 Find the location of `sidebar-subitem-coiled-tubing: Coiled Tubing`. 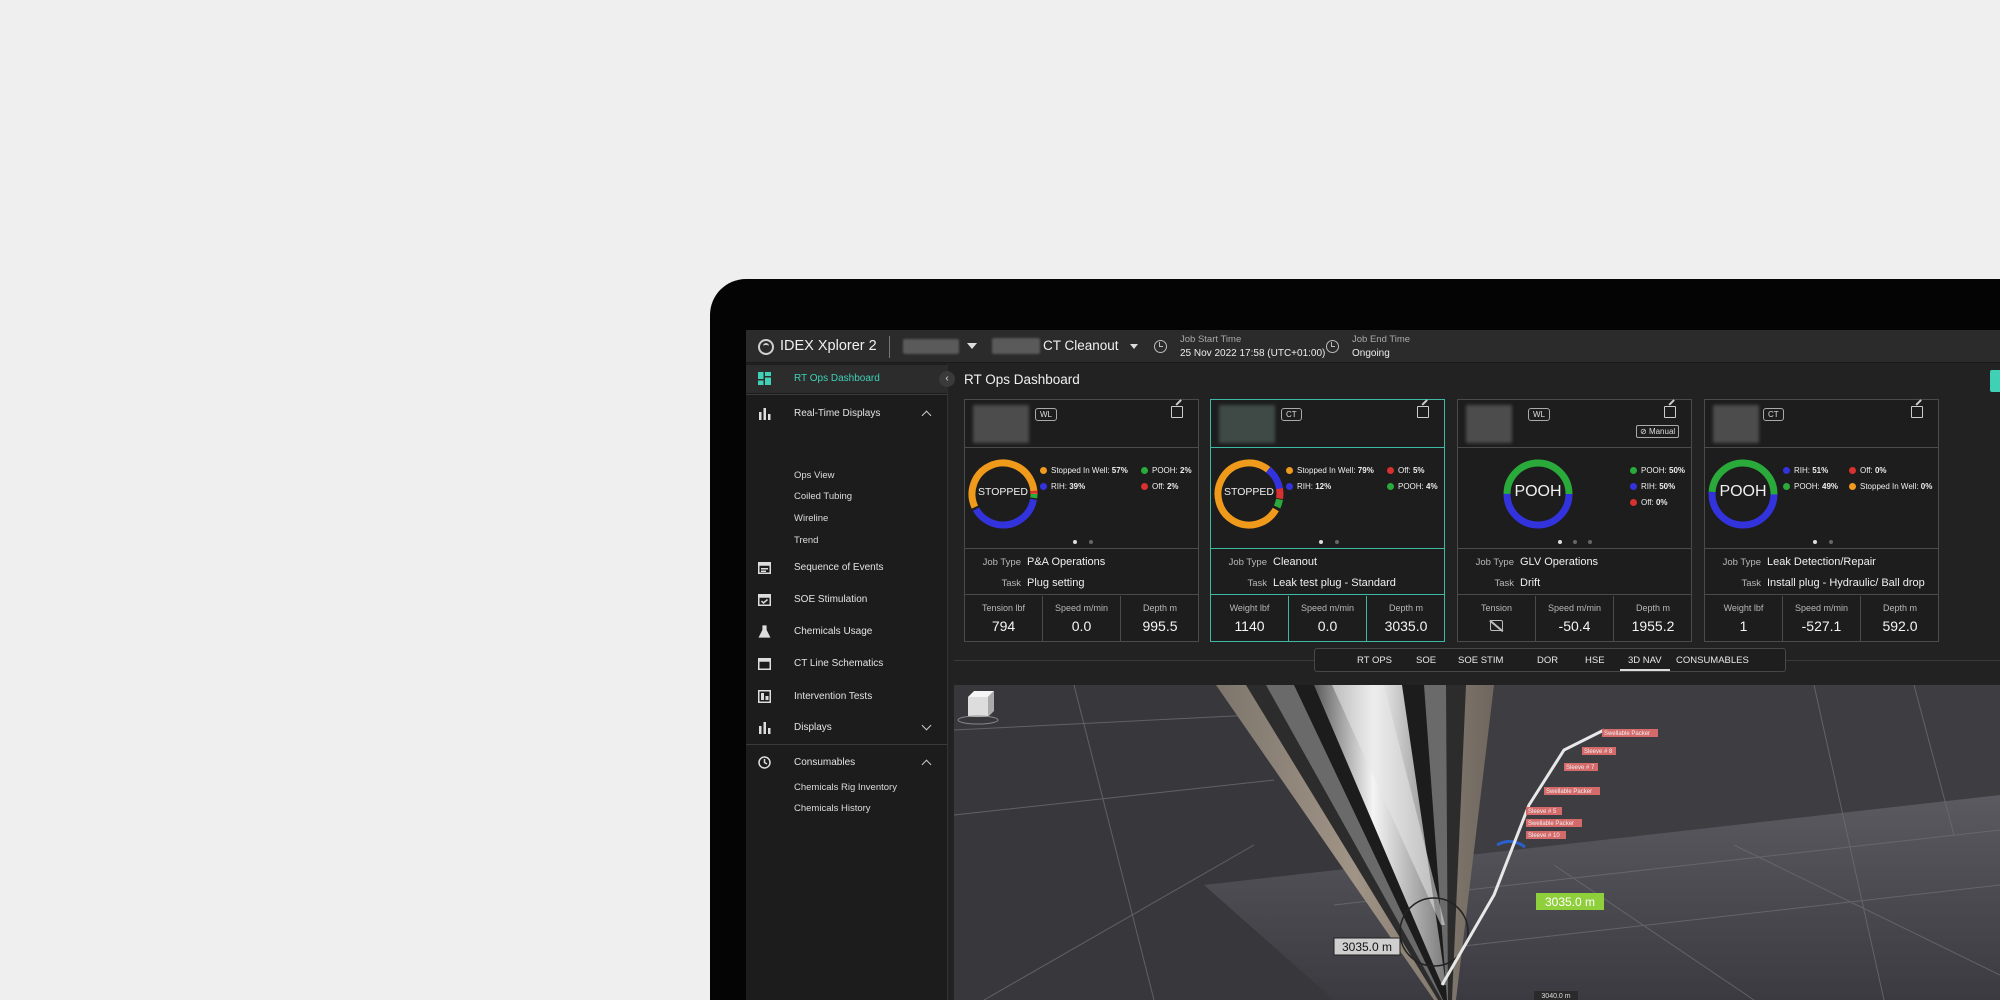

sidebar-subitem-coiled-tubing: Coiled Tubing is located at coordinates (823, 496).